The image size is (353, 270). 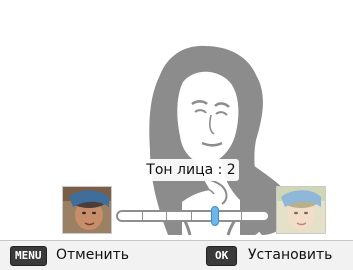 What do you see at coordinates (28, 256) in the screenshot?
I see `menu-key-badge: MENU` at bounding box center [28, 256].